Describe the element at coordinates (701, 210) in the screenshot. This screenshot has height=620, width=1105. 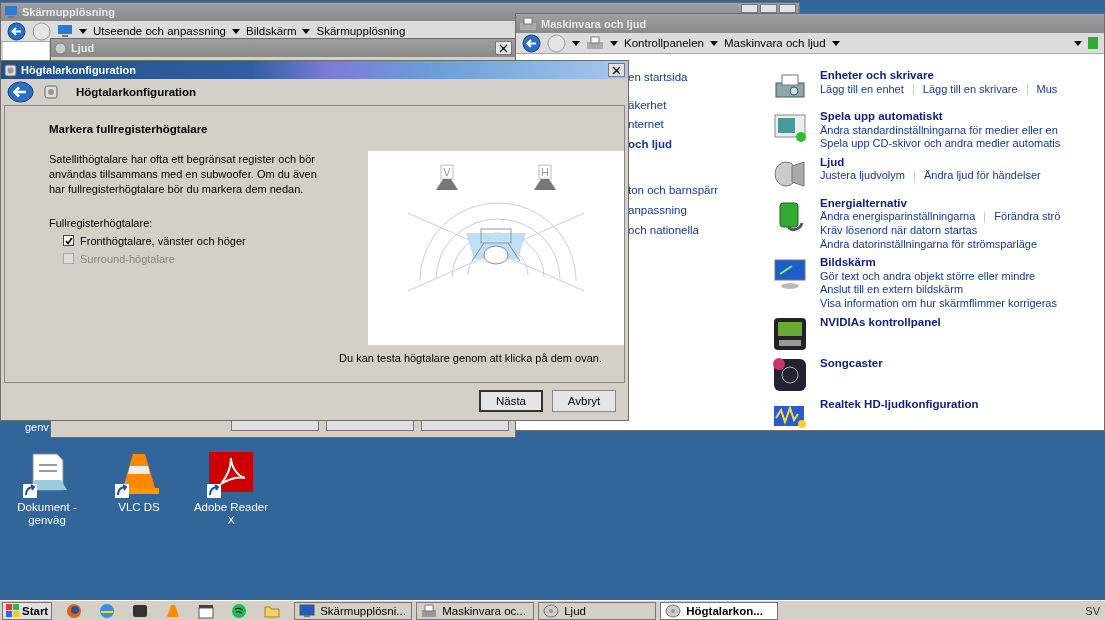
I see `nav-link: anpassning` at that location.